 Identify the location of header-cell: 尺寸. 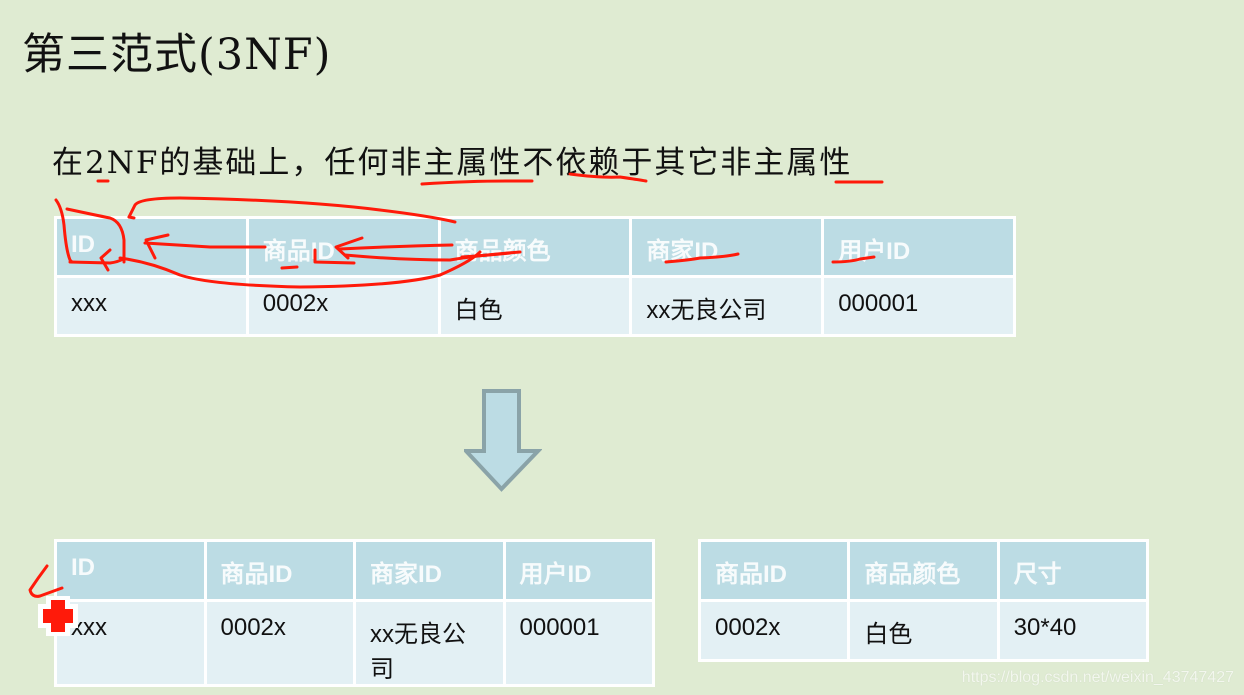
(1073, 570).